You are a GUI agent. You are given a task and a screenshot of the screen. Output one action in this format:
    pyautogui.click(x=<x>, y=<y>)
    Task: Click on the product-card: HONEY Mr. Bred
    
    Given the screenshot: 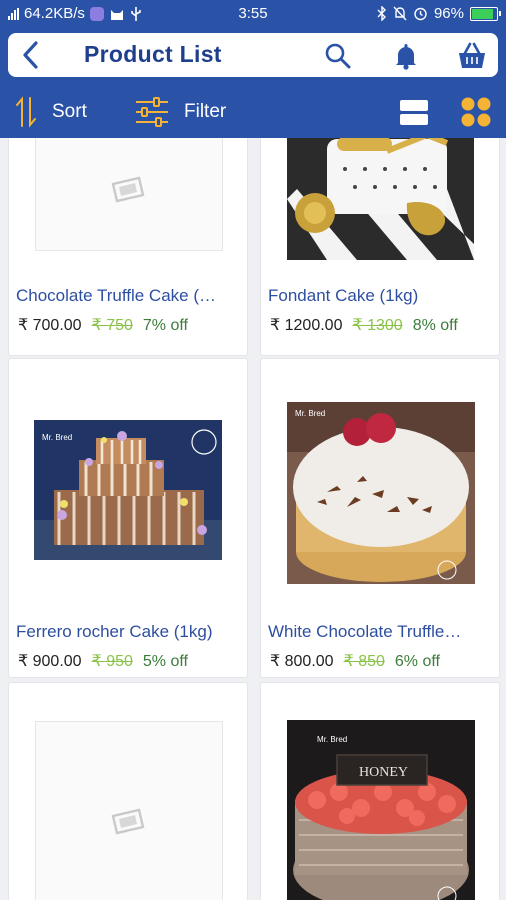 What is the action you would take?
    pyautogui.click(x=380, y=791)
    